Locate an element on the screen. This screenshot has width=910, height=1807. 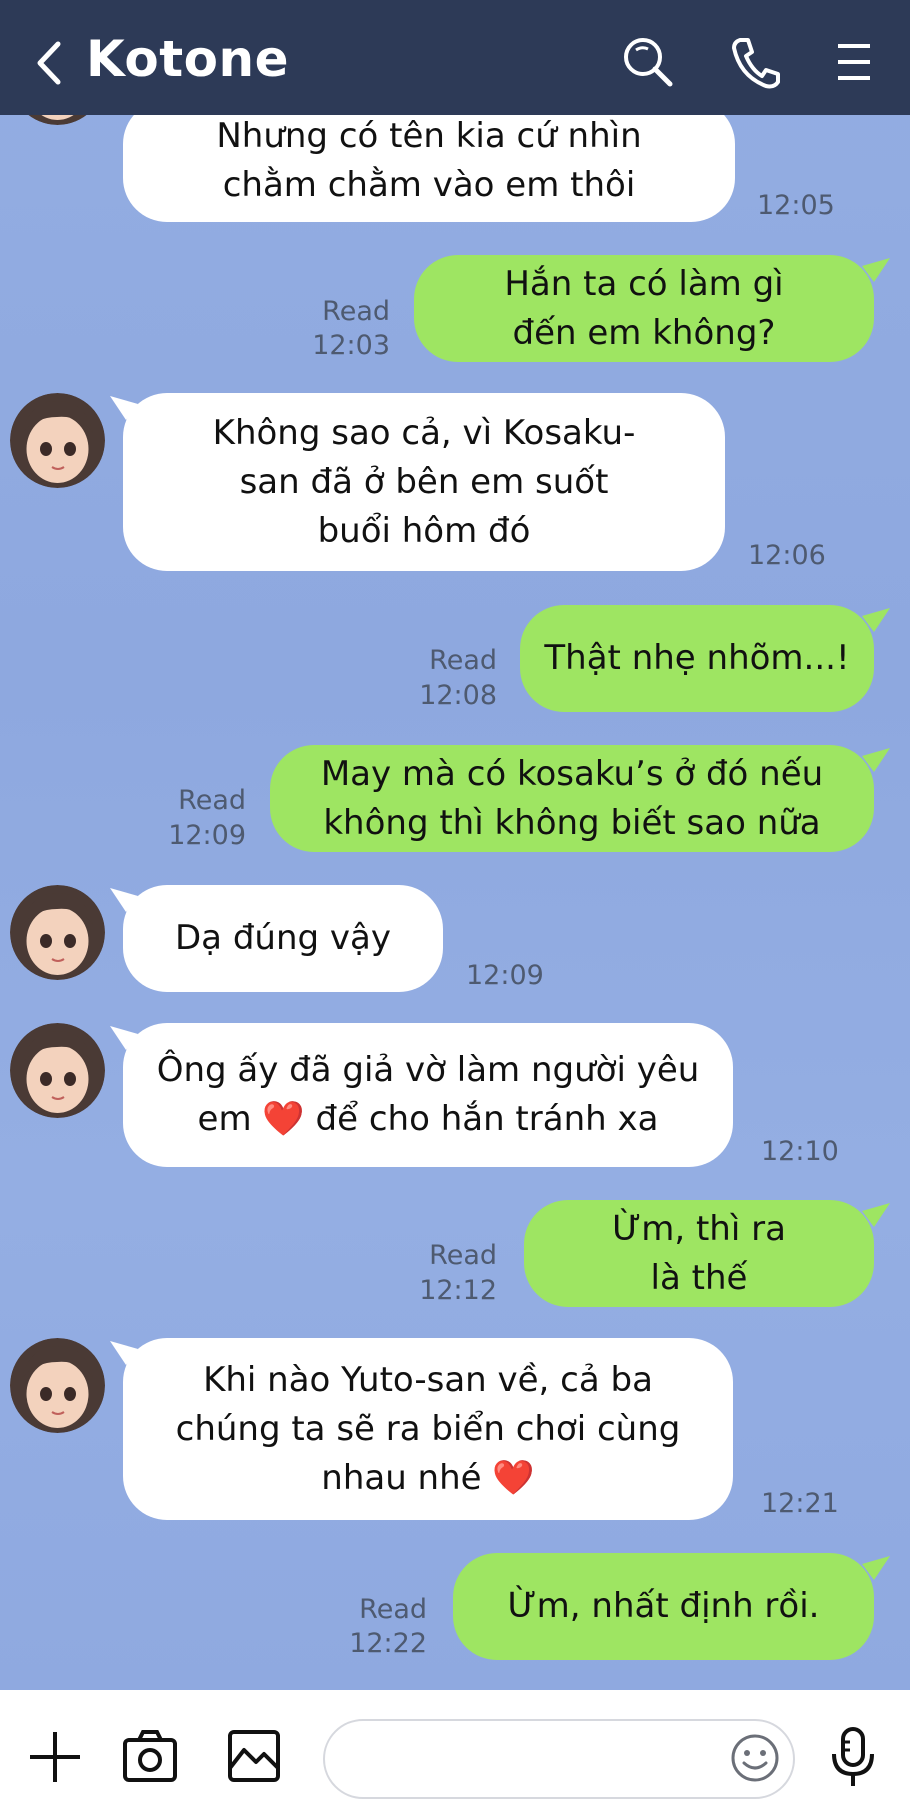
message-bubble-outgoing: Ừm, nhất định rồi. is located at coordinates (663, 1606).